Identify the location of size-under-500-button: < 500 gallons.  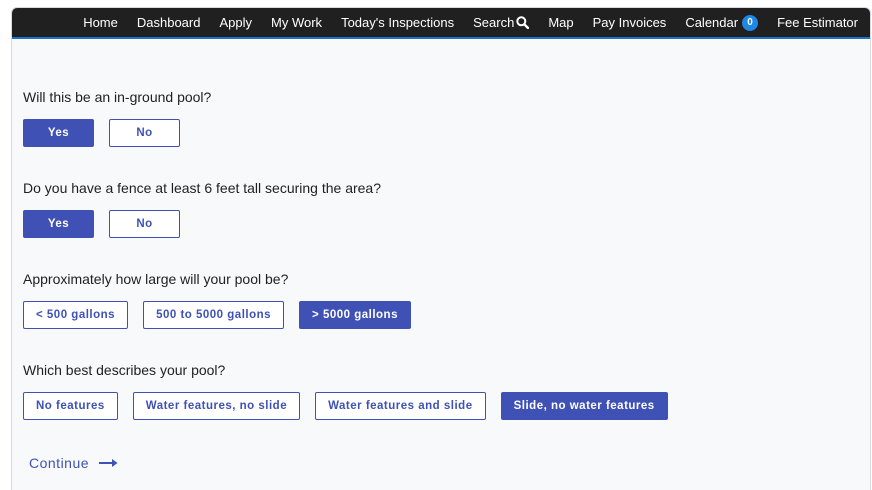
(76, 315).